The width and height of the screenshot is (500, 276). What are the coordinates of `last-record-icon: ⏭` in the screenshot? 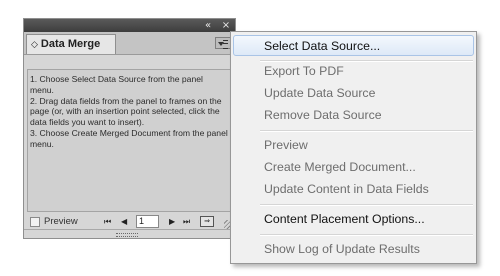 It's located at (186, 222).